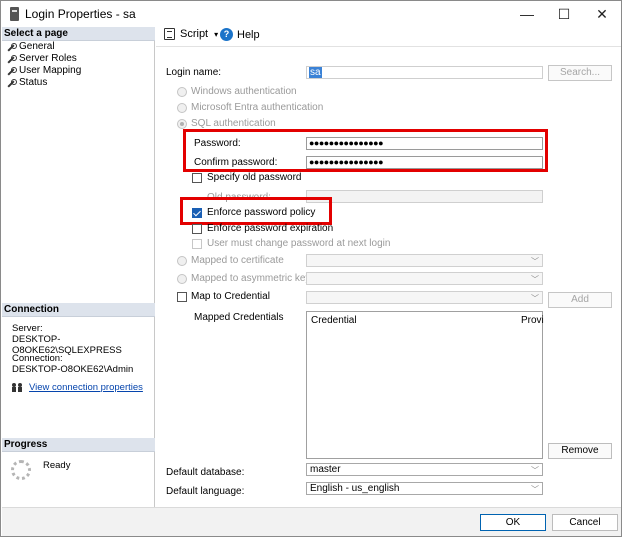 The image size is (622, 537). Describe the element at coordinates (256, 211) in the screenshot. I see `policy-highlight-box` at that location.